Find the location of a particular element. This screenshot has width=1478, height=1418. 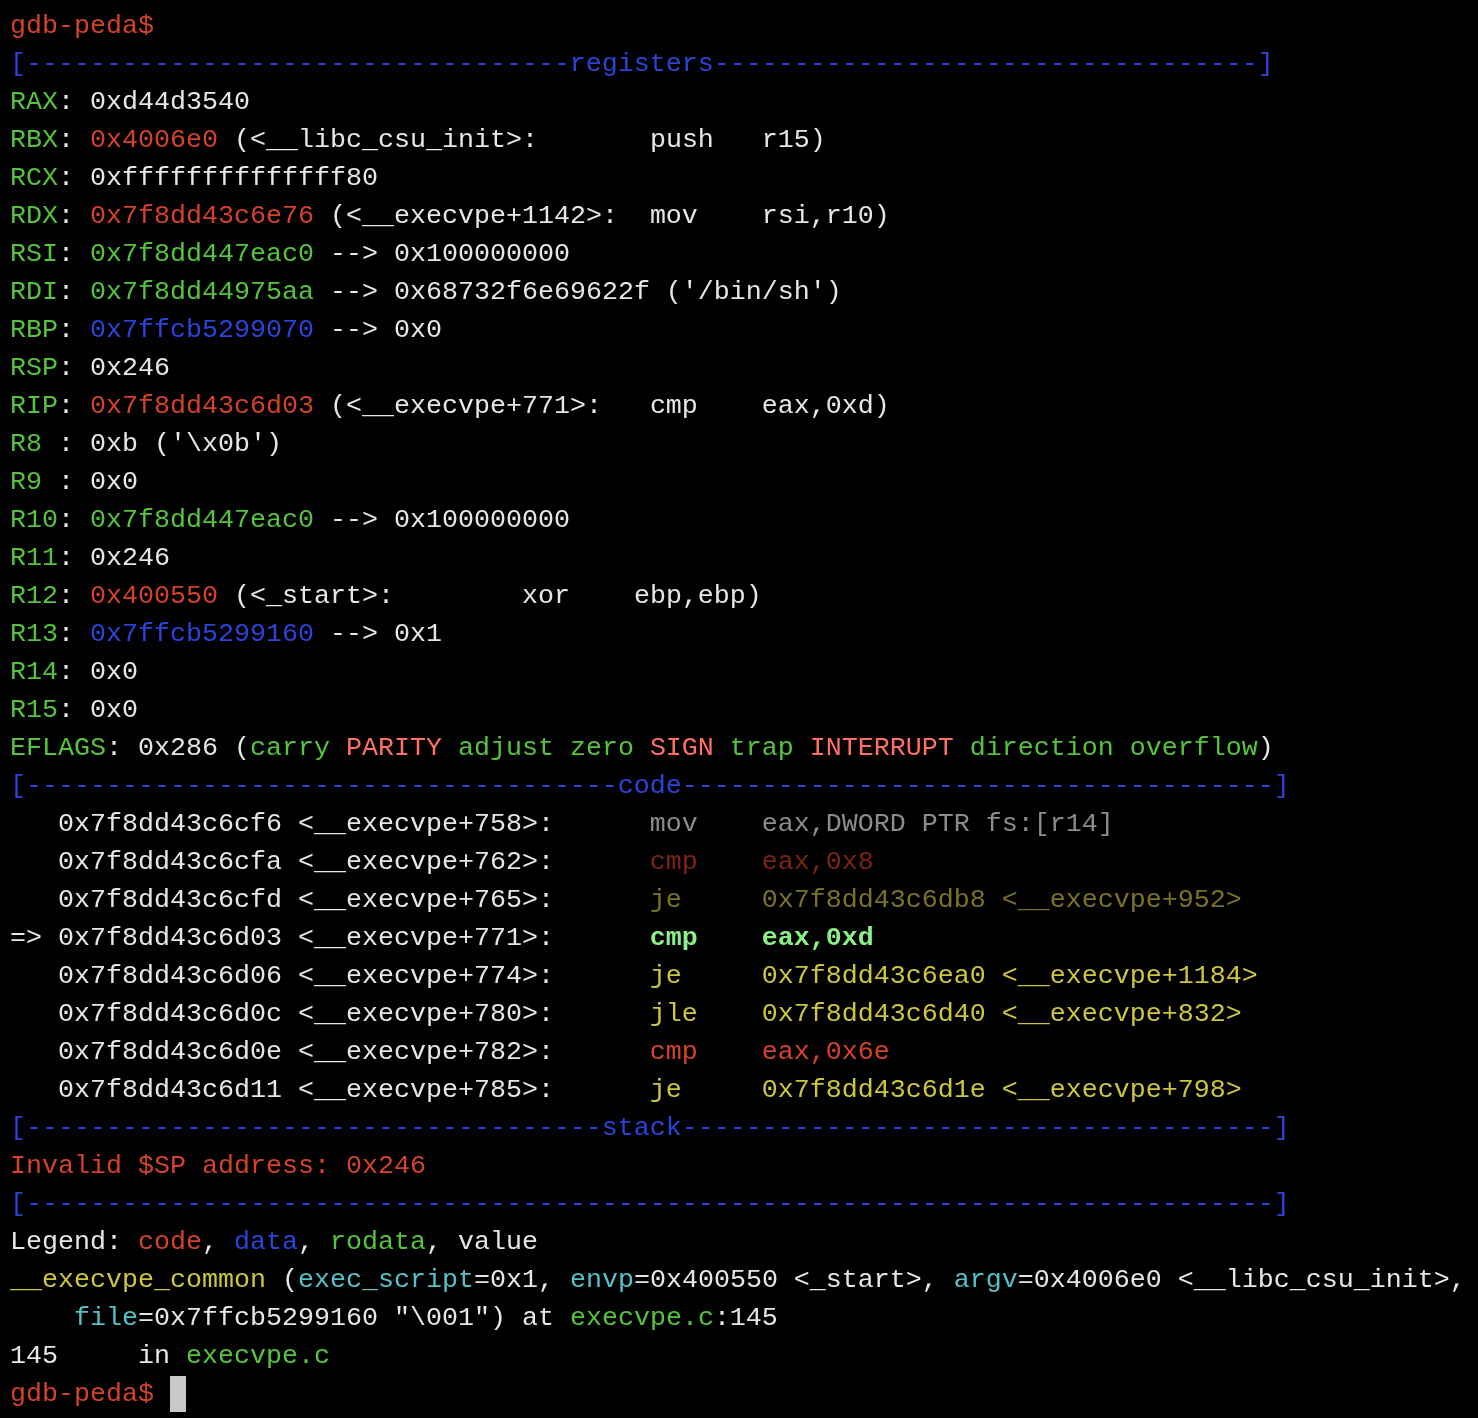

error-message: Invalid $SP address: 0x246 is located at coordinates (218, 1166).